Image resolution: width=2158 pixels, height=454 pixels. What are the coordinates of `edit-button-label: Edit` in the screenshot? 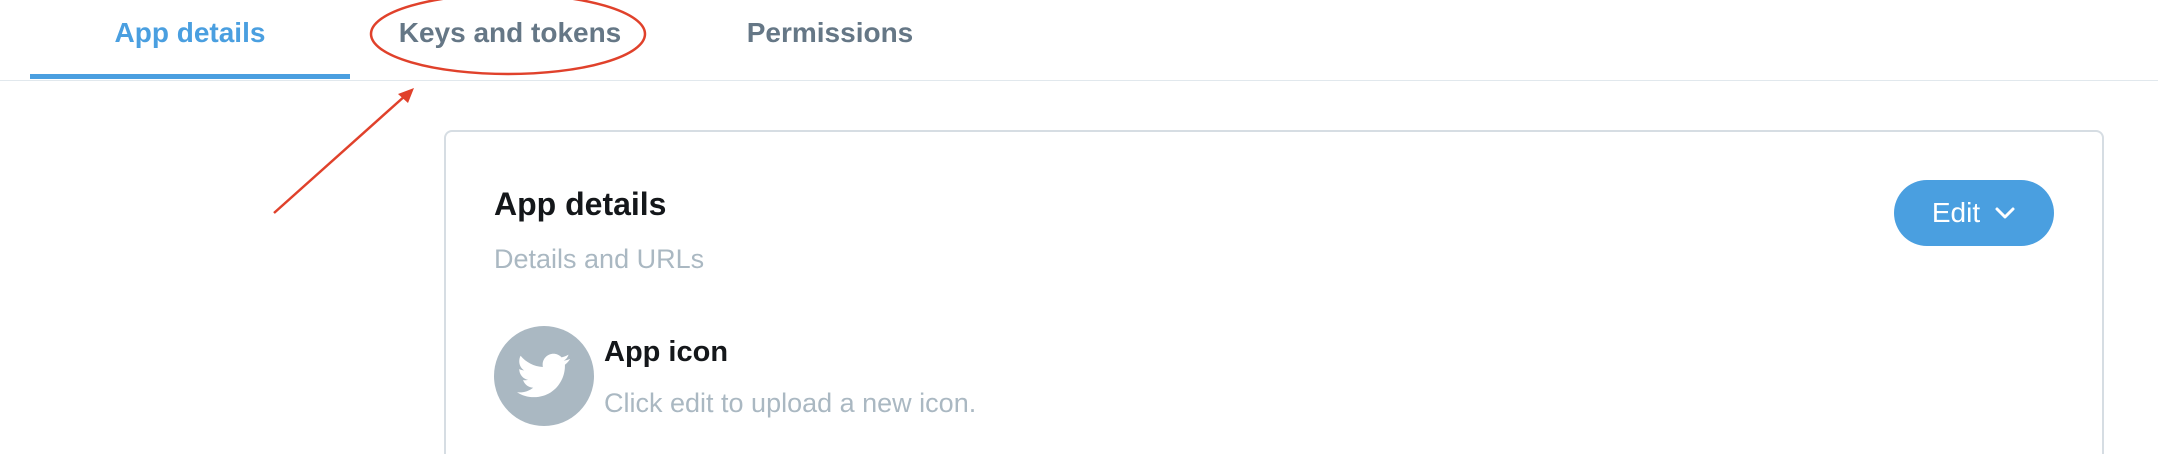 It's located at (1956, 212).